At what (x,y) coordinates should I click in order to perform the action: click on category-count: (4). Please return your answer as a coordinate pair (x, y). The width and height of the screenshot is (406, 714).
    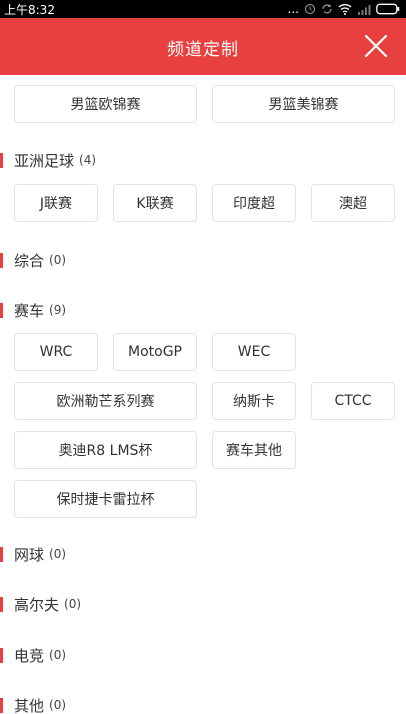
    Looking at the image, I should click on (88, 160).